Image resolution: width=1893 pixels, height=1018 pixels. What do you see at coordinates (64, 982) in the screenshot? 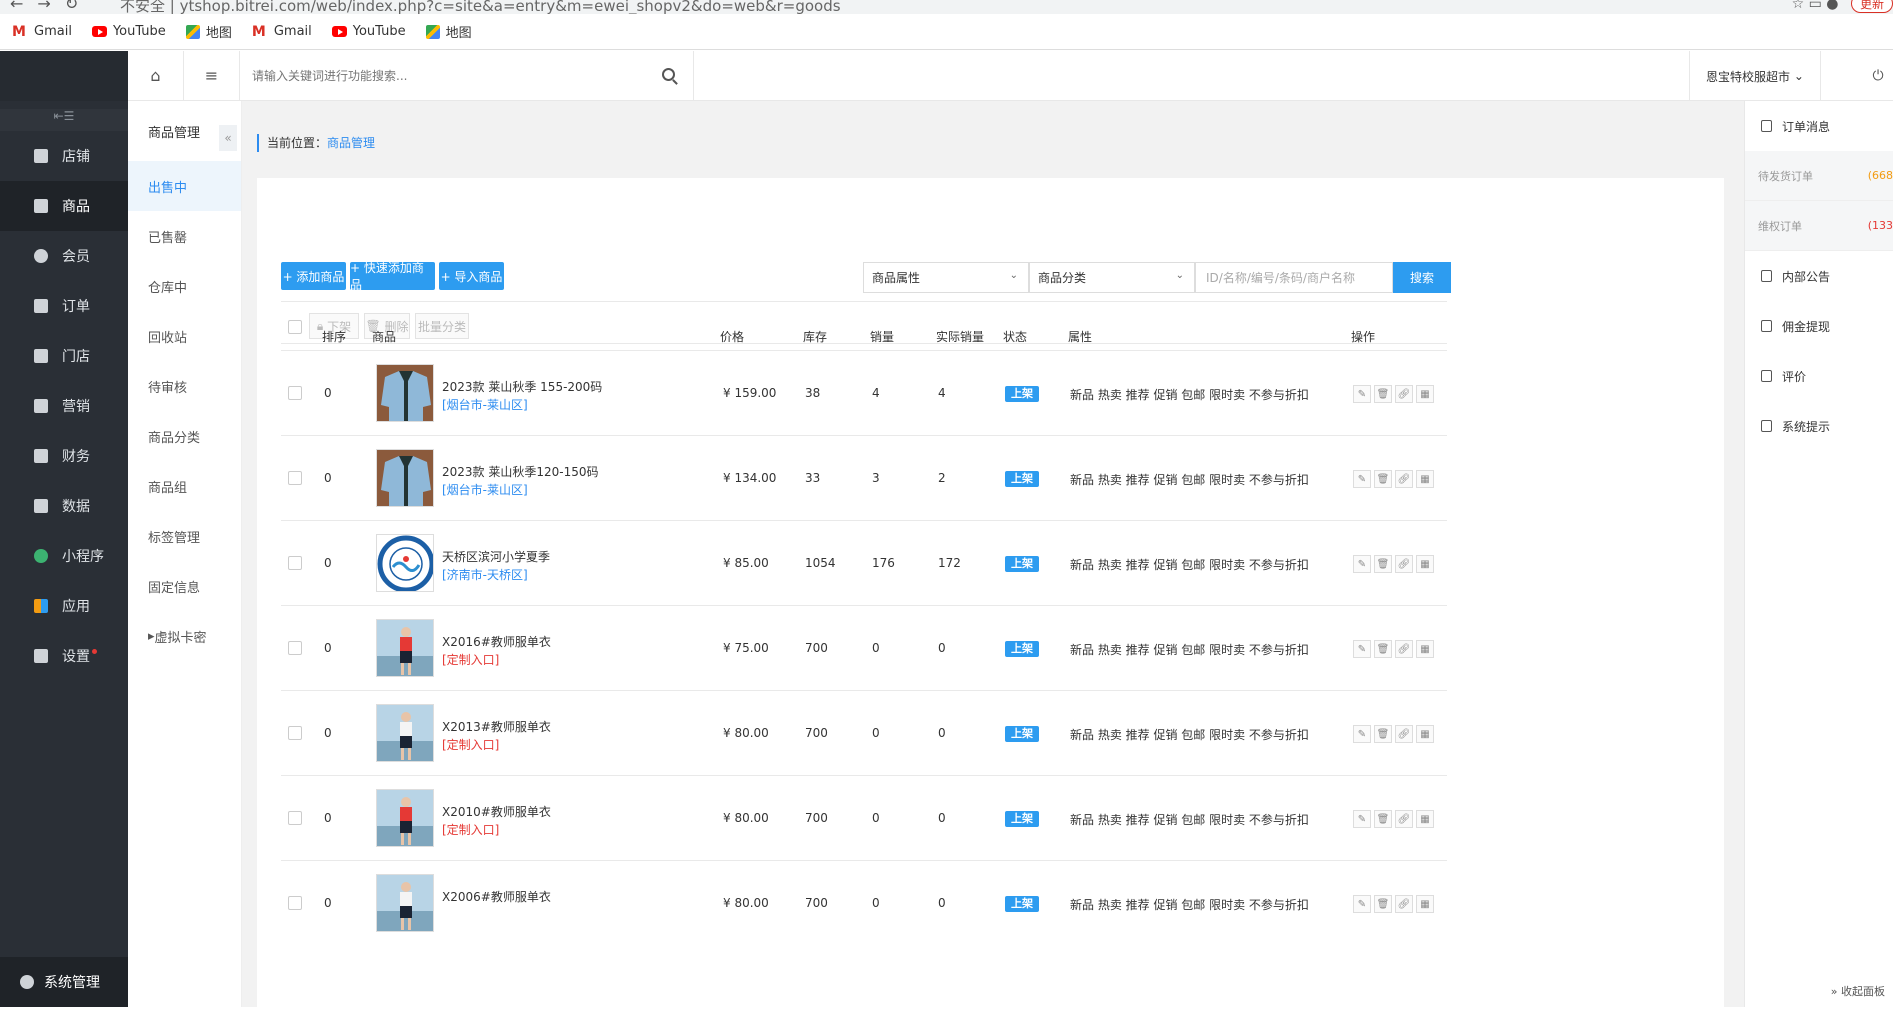
I see `system-management: 系统管理` at bounding box center [64, 982].